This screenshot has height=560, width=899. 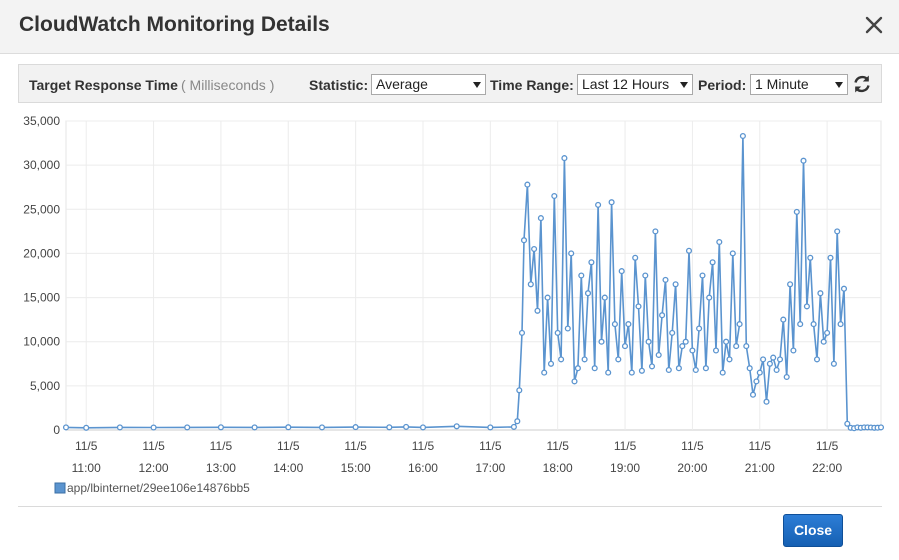 What do you see at coordinates (626, 84) in the screenshot?
I see `time-range-value: Last 12 Hours` at bounding box center [626, 84].